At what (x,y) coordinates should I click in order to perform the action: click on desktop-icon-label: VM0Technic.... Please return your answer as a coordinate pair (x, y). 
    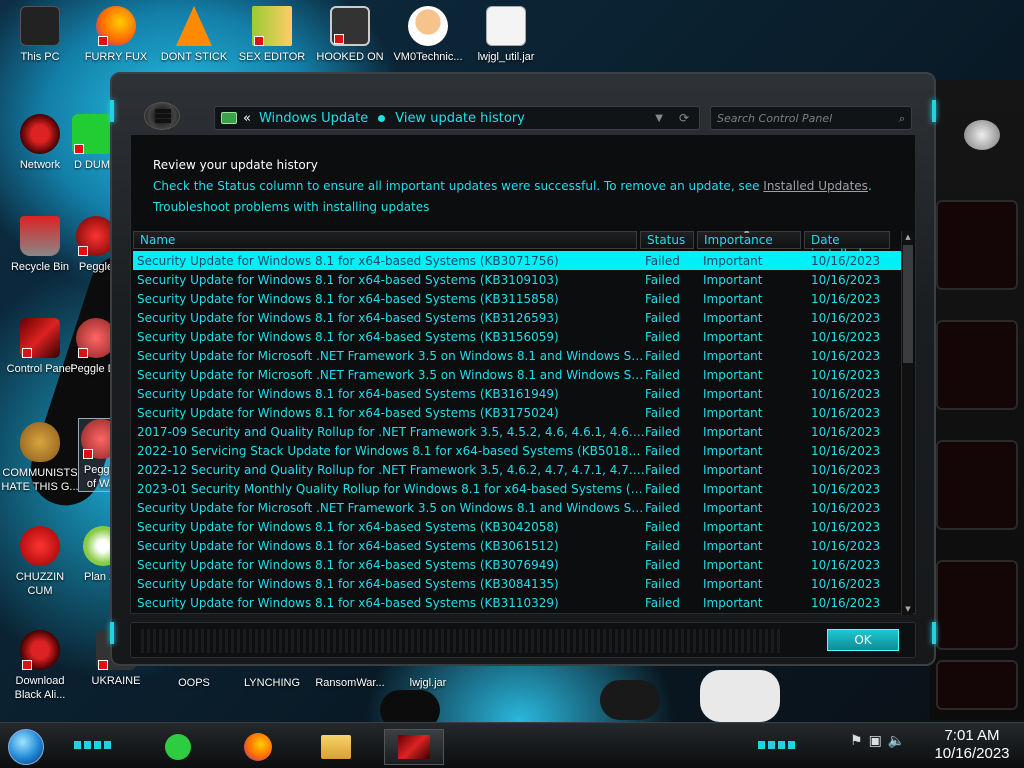
    Looking at the image, I should click on (428, 57).